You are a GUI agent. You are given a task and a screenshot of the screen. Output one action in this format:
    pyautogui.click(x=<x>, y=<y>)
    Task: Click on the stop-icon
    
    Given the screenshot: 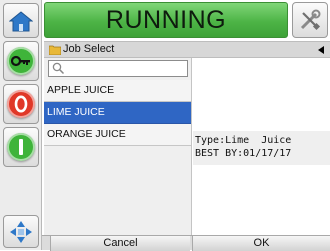 What is the action you would take?
    pyautogui.click(x=21, y=104)
    